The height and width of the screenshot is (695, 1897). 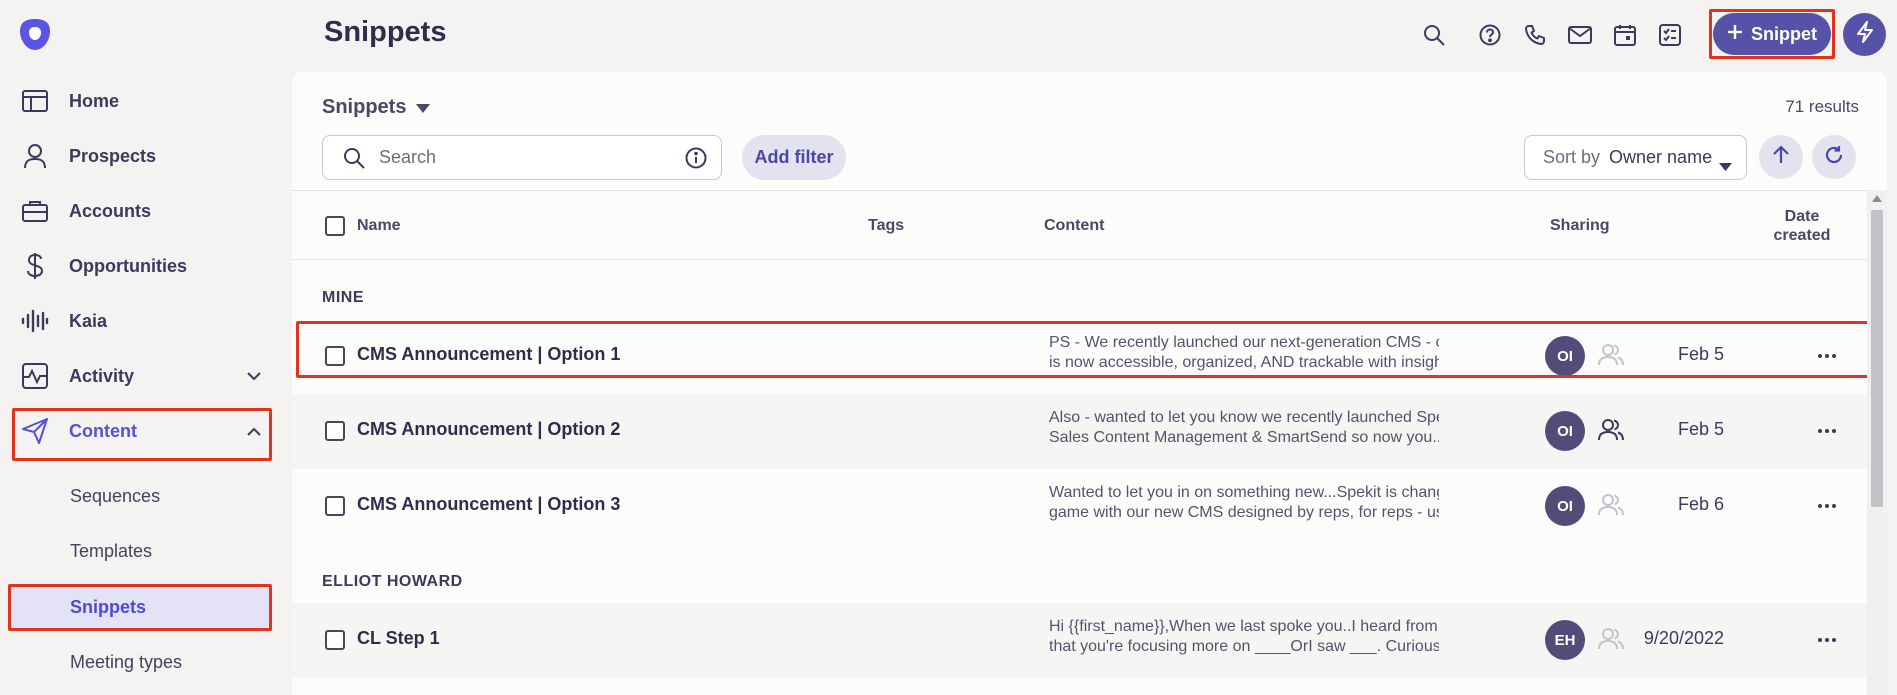 What do you see at coordinates (1683, 638) in the screenshot?
I see `date-created: 9/20/2022` at bounding box center [1683, 638].